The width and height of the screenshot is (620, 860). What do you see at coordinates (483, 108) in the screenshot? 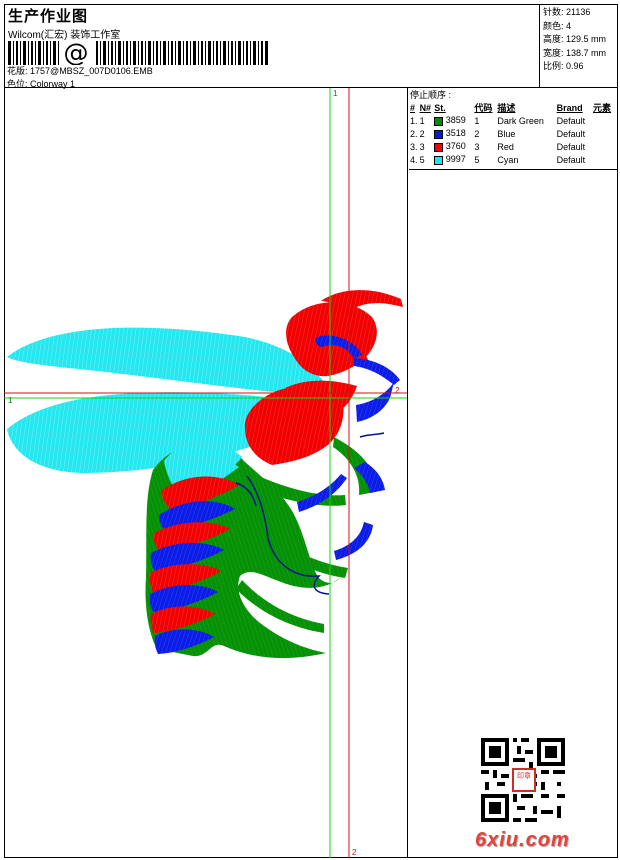
I see `column-code: 代码` at bounding box center [483, 108].